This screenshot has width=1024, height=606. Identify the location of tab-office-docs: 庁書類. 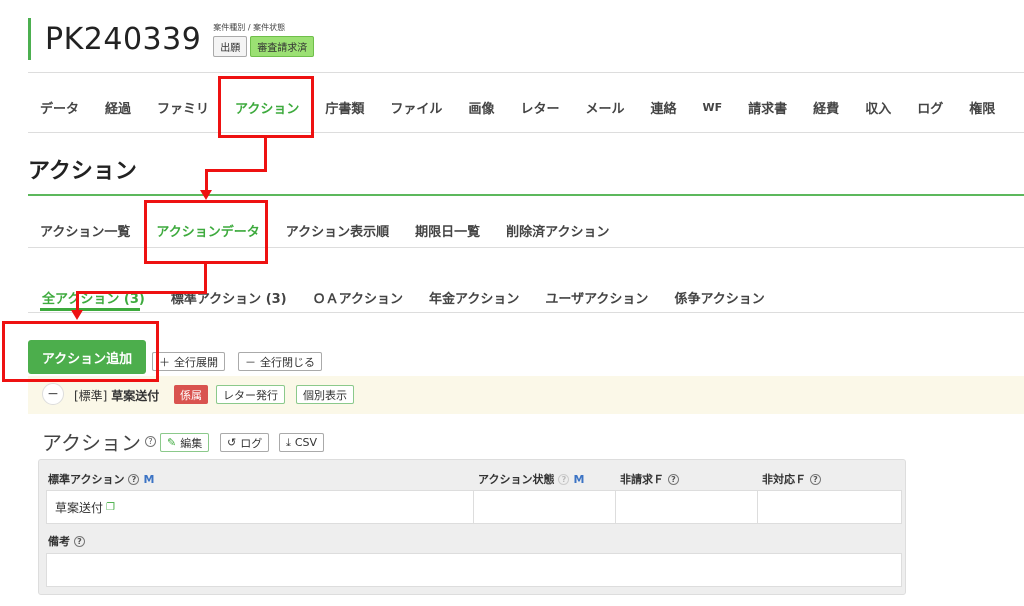
(344, 107).